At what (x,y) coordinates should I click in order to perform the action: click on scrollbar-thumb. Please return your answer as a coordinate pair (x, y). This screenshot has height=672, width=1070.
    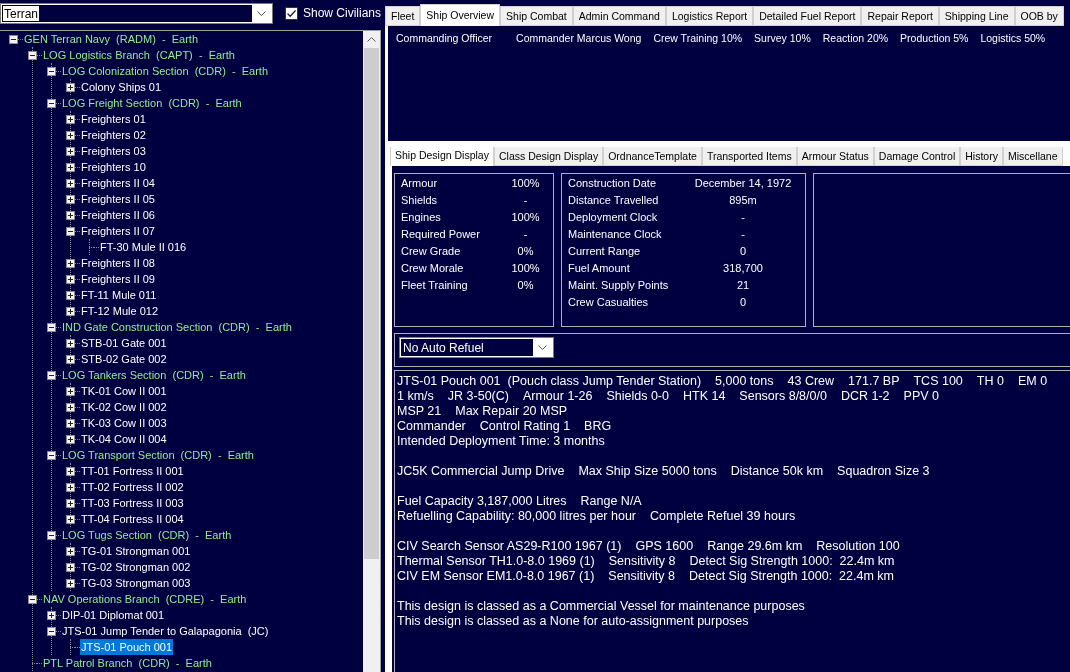
    Looking at the image, I should click on (371, 303).